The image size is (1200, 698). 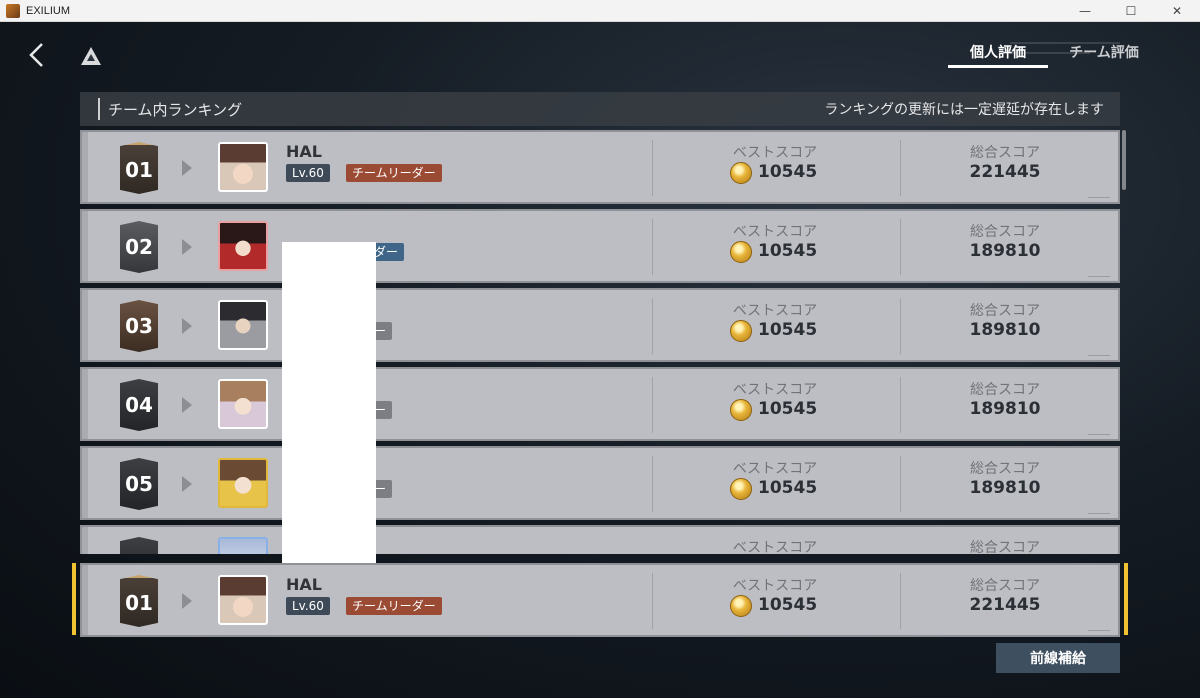 I want to click on ranking-title: チーム内ランキング, so click(x=175, y=109).